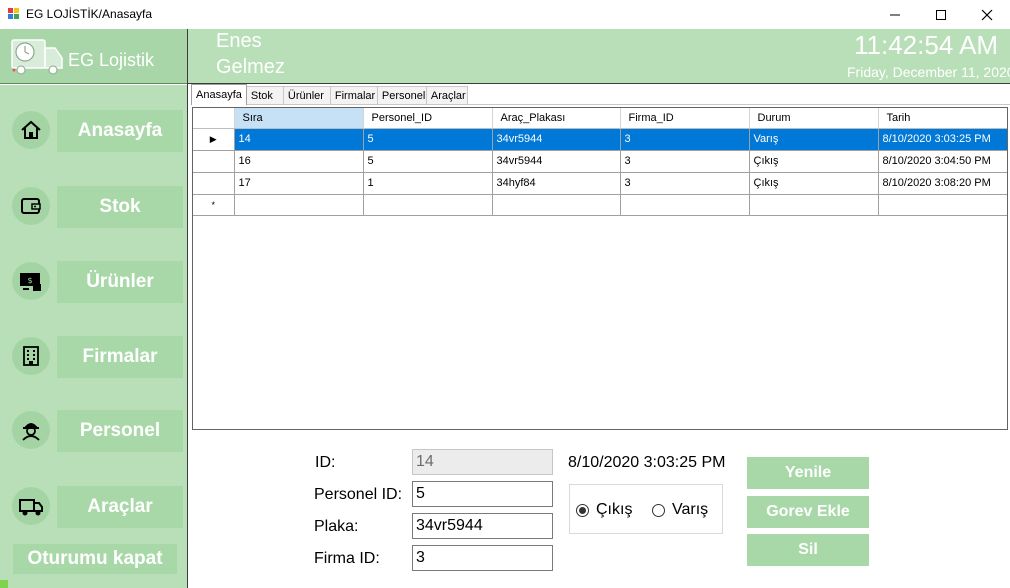 This screenshot has height=588, width=1010. I want to click on plaka-field, so click(482, 526).